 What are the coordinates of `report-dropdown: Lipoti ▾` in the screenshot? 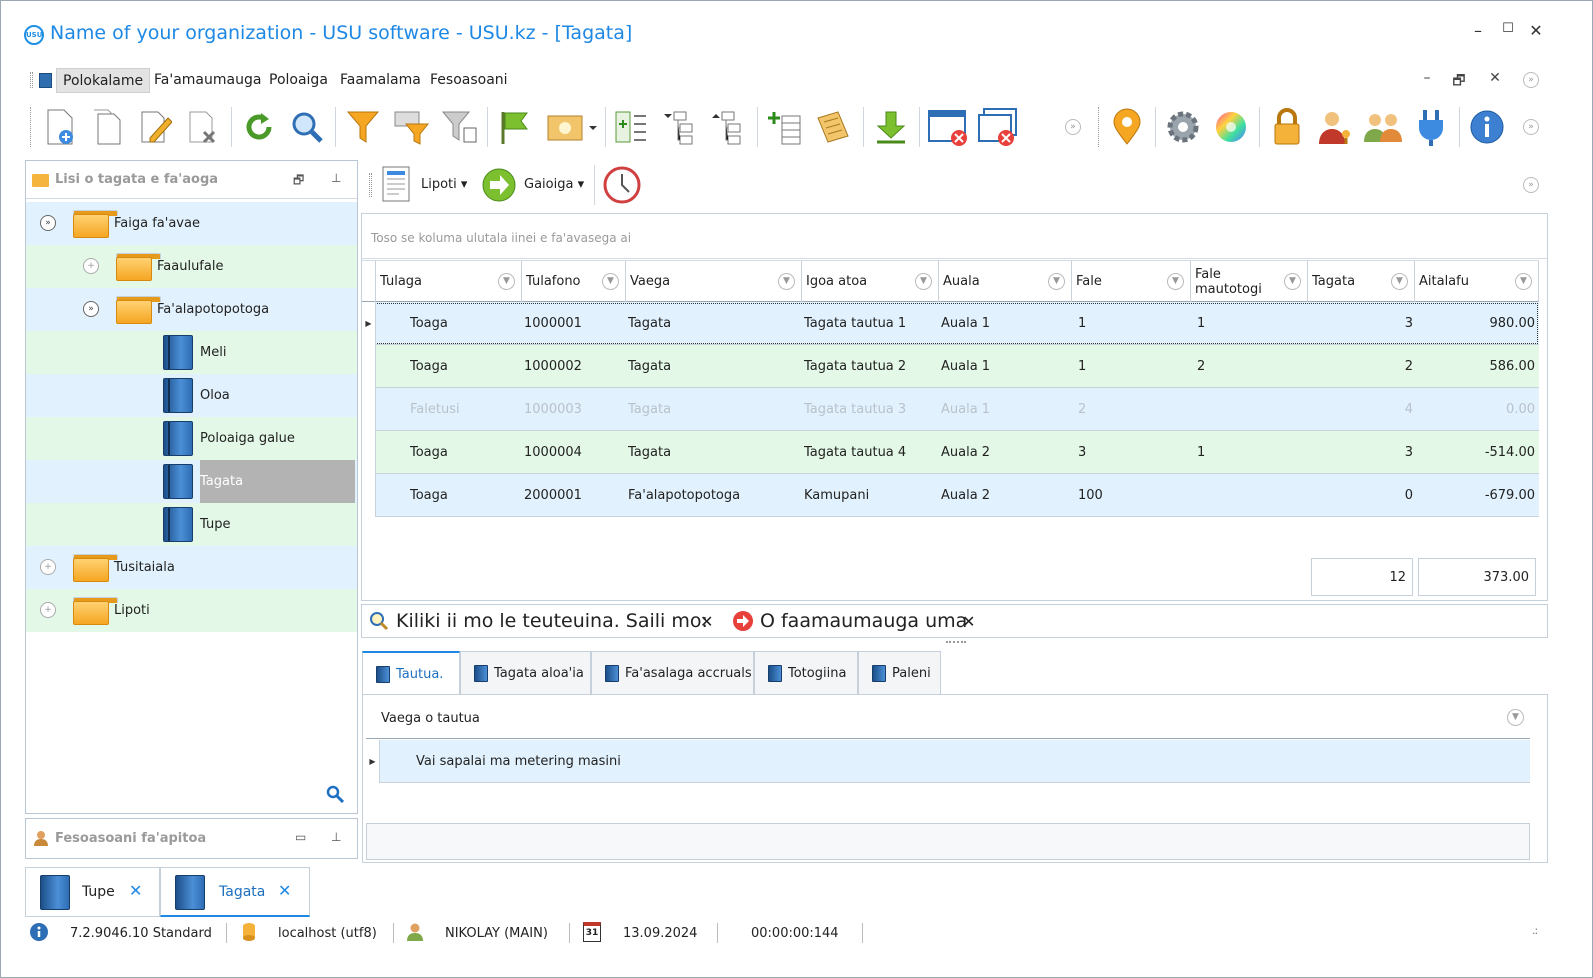 It's located at (444, 184).